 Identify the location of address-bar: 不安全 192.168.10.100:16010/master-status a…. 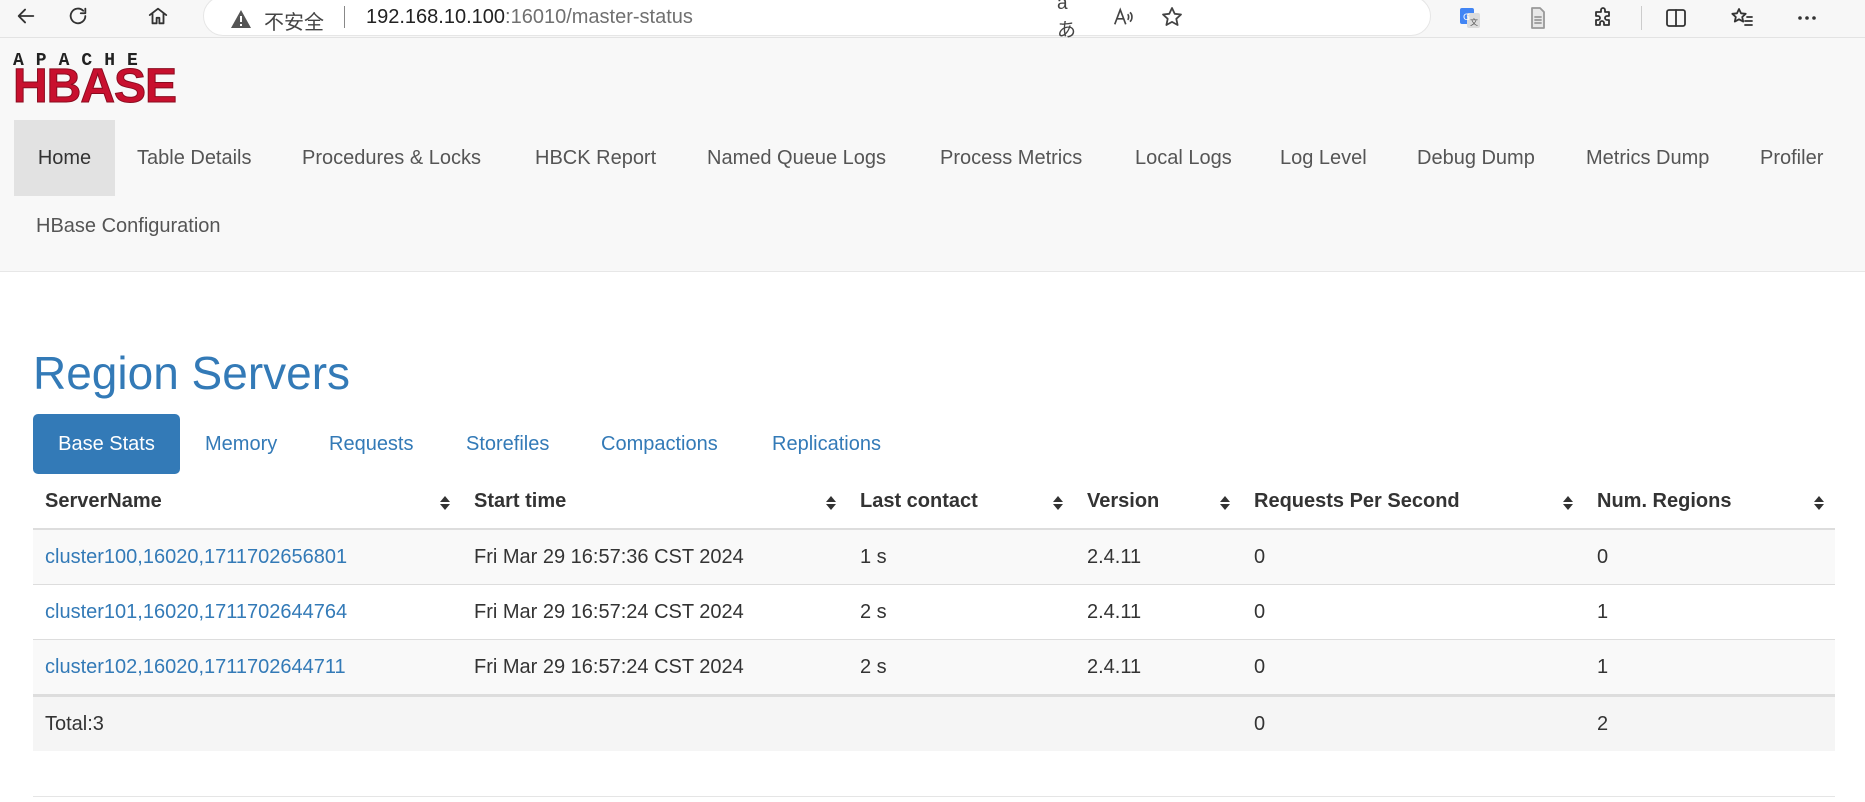
(817, 20).